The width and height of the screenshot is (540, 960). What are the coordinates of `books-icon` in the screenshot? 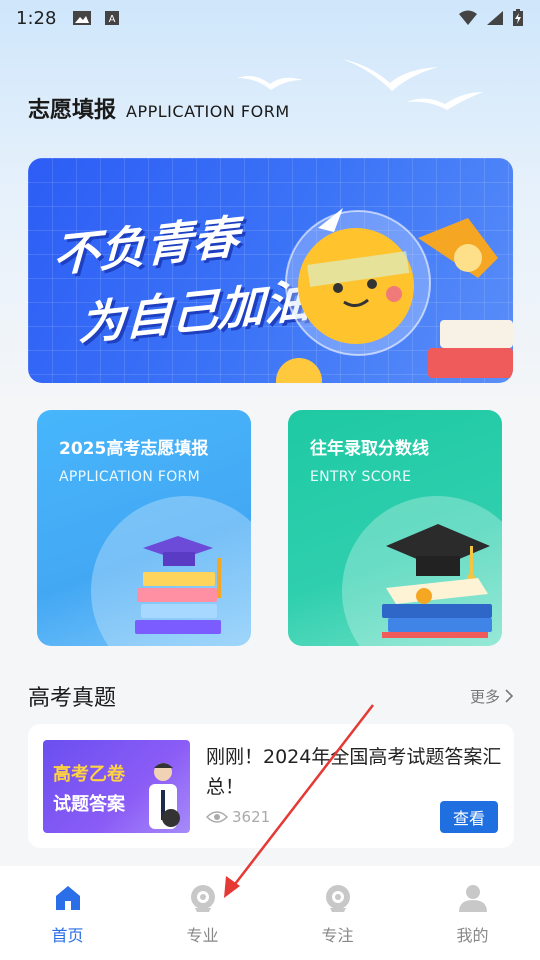 It's located at (178, 585).